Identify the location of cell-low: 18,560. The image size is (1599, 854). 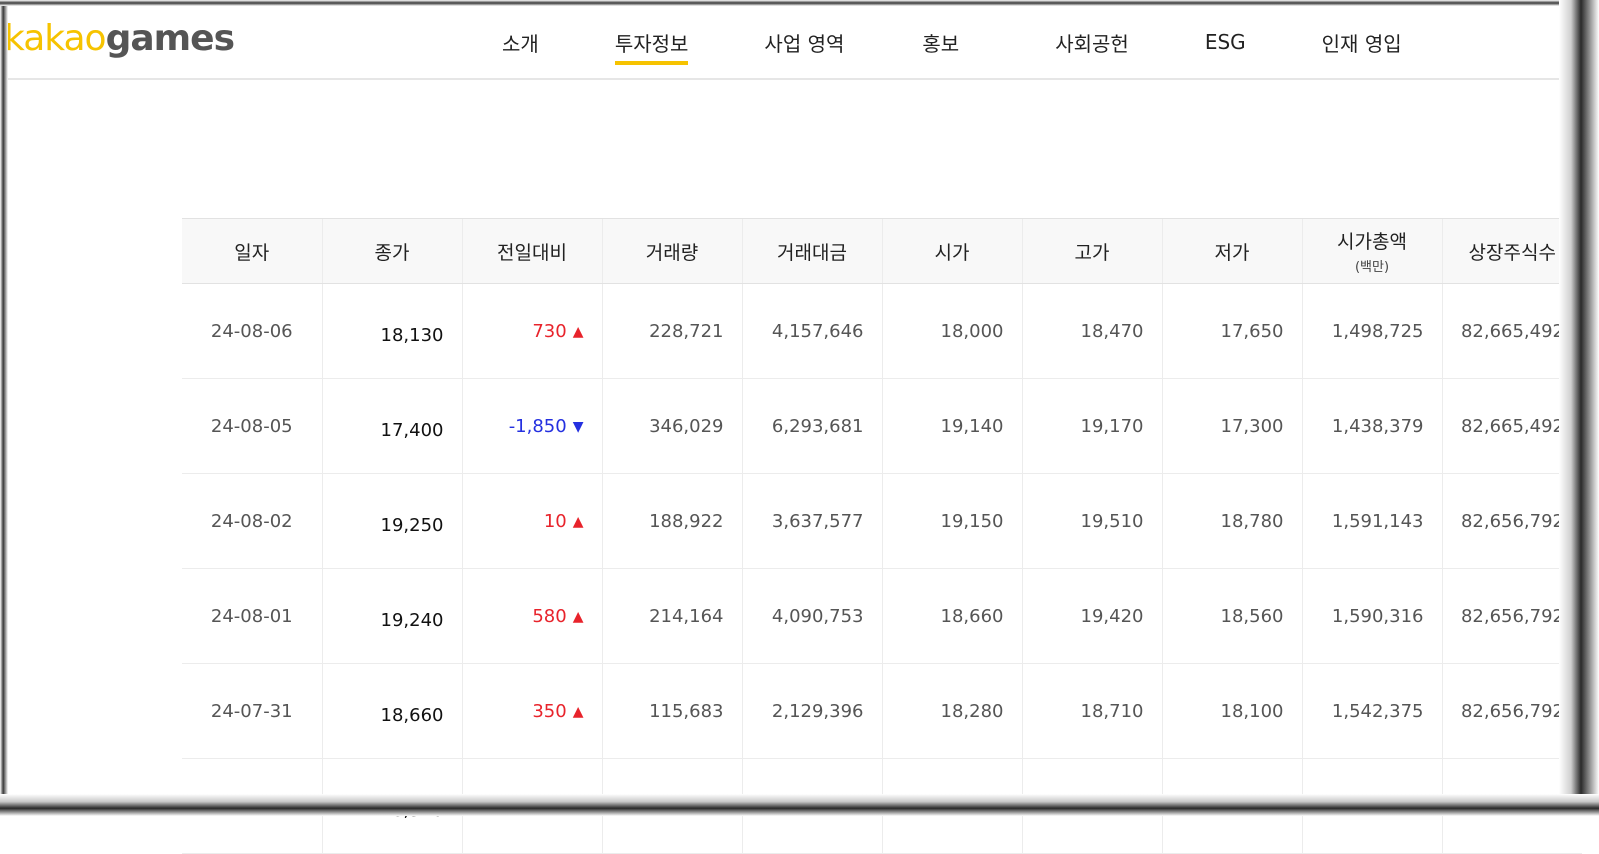
(1231, 616).